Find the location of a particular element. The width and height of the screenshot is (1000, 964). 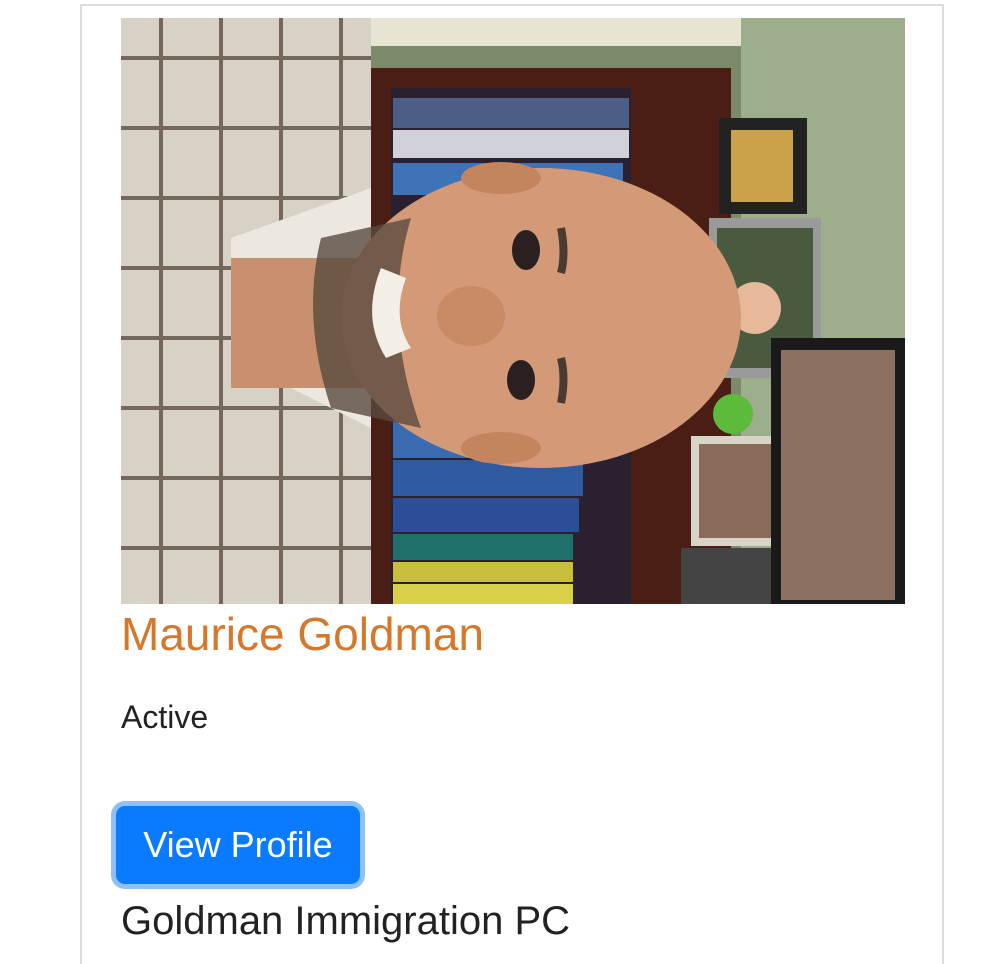

company-name: Goldman Immigration PC is located at coordinates (346, 921).